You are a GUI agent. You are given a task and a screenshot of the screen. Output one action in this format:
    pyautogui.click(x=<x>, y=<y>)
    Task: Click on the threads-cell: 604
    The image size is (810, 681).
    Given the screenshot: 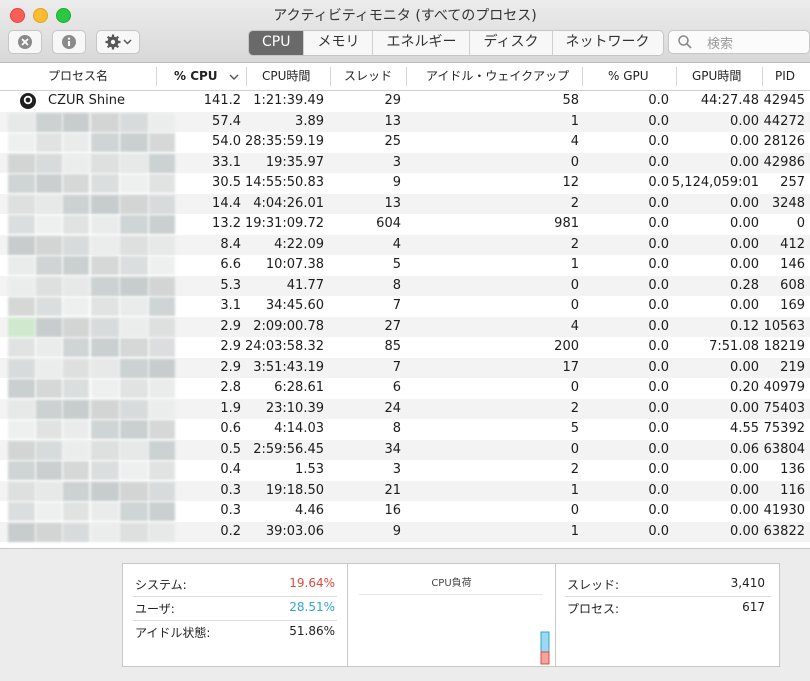 What is the action you would take?
    pyautogui.click(x=388, y=223)
    